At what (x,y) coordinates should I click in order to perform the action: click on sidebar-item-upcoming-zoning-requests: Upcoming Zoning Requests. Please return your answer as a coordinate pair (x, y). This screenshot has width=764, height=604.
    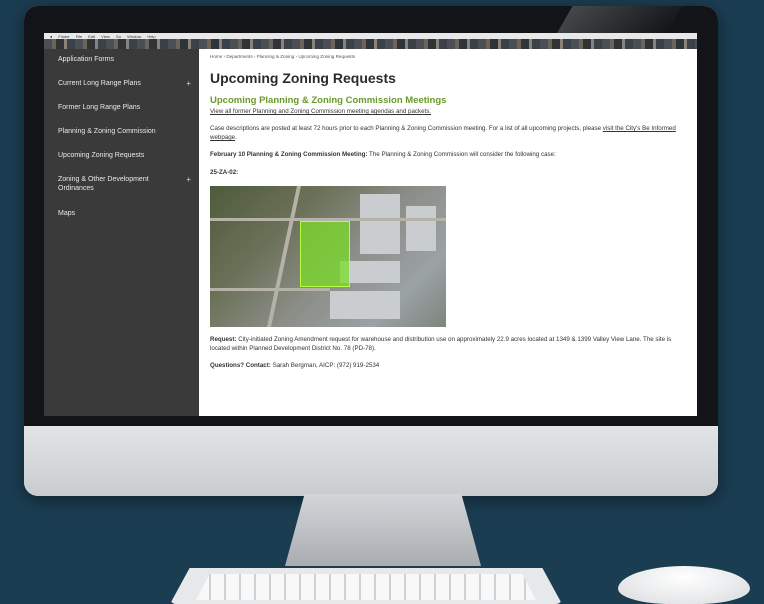
    Looking at the image, I should click on (121, 163).